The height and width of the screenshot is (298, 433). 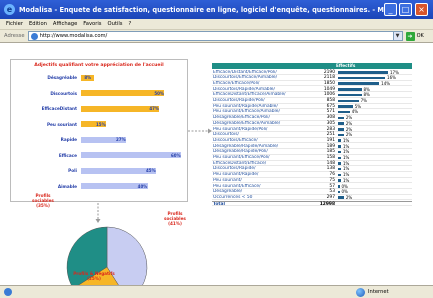 What do you see at coordinates (9, 9) in the screenshot?
I see `ie-logo-icon: e` at bounding box center [9, 9].